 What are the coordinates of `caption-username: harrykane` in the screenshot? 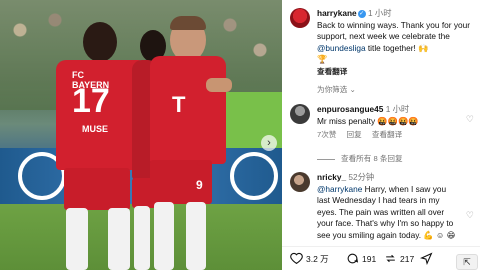 It's located at (337, 13).